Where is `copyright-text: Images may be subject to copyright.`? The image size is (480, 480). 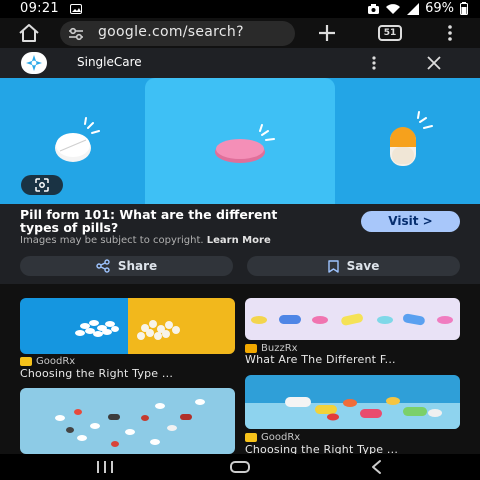
copyright-text: Images may be subject to copyright. is located at coordinates (112, 240).